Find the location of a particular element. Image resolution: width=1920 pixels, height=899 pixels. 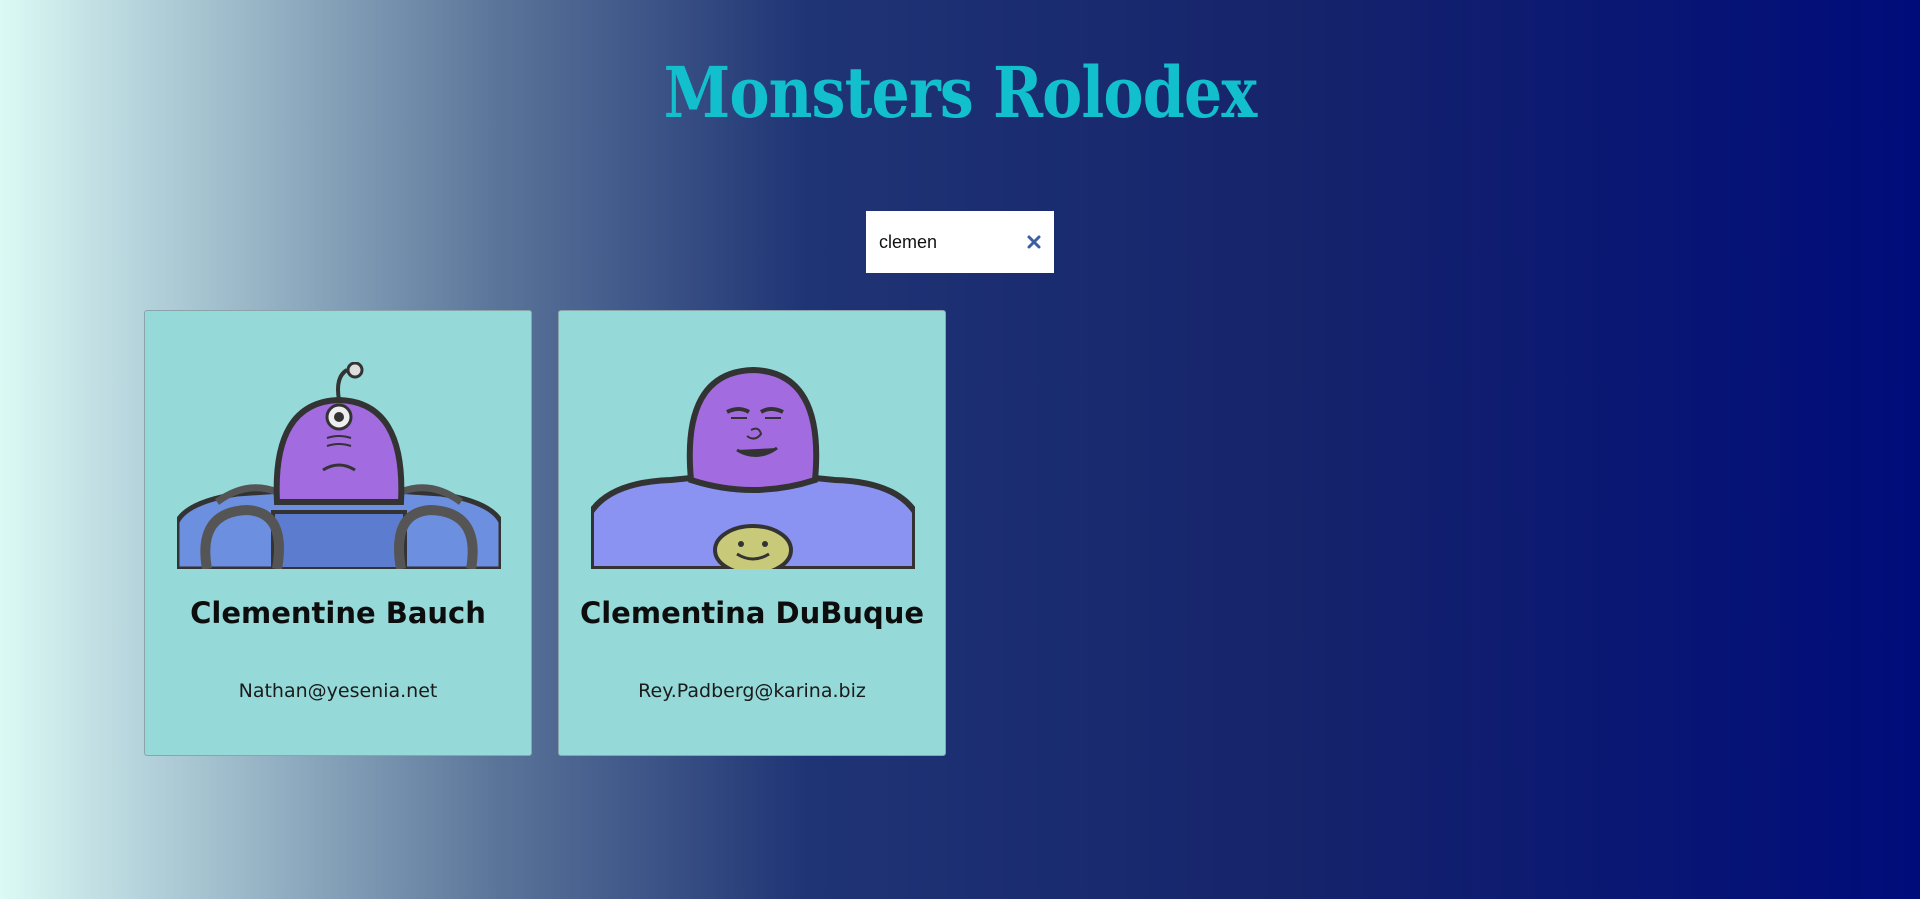

search-input is located at coordinates (941, 242).